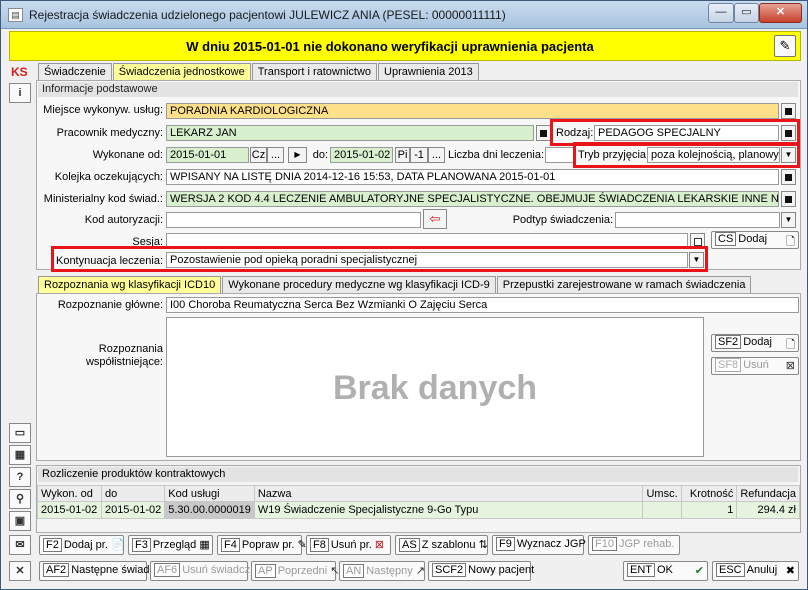 The image size is (808, 590). Describe the element at coordinates (20, 93) in the screenshot. I see `info-icon: i` at that location.